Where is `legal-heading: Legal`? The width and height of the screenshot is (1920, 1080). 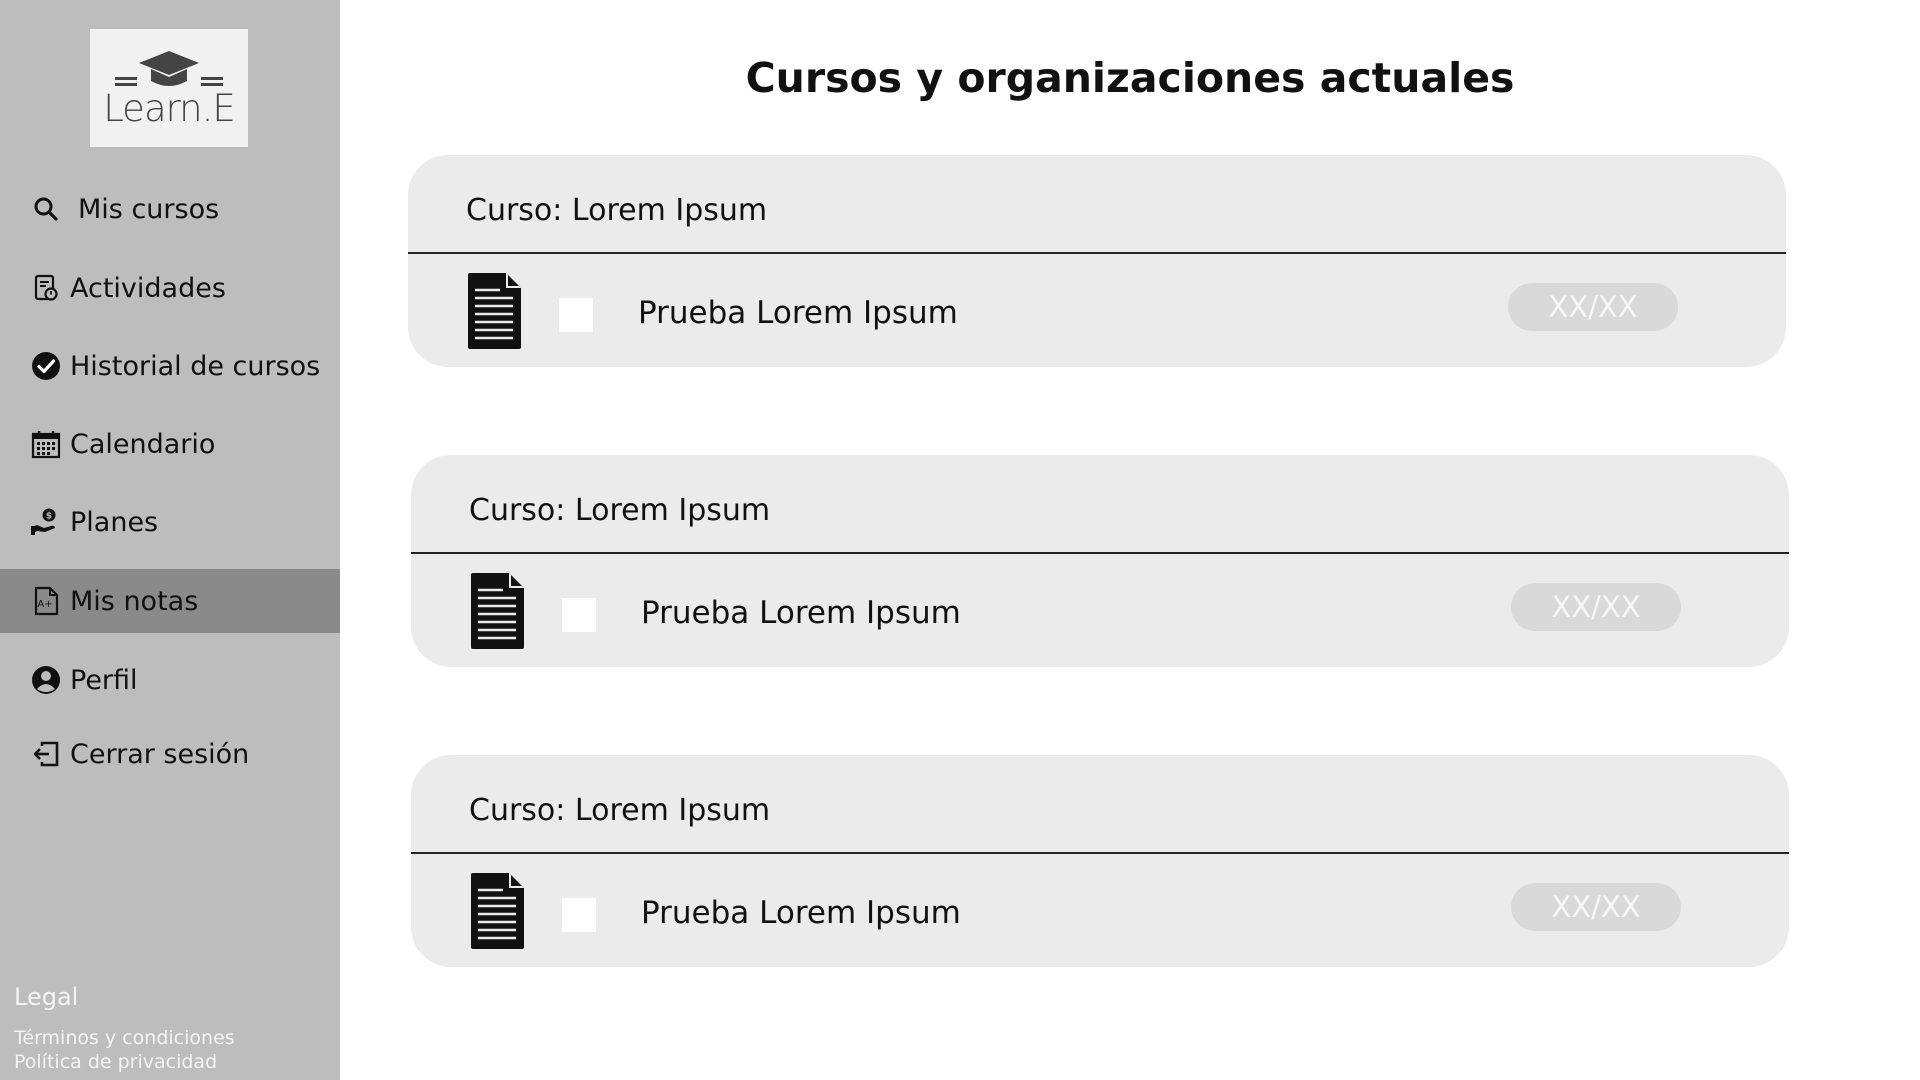 legal-heading: Legal is located at coordinates (46, 997).